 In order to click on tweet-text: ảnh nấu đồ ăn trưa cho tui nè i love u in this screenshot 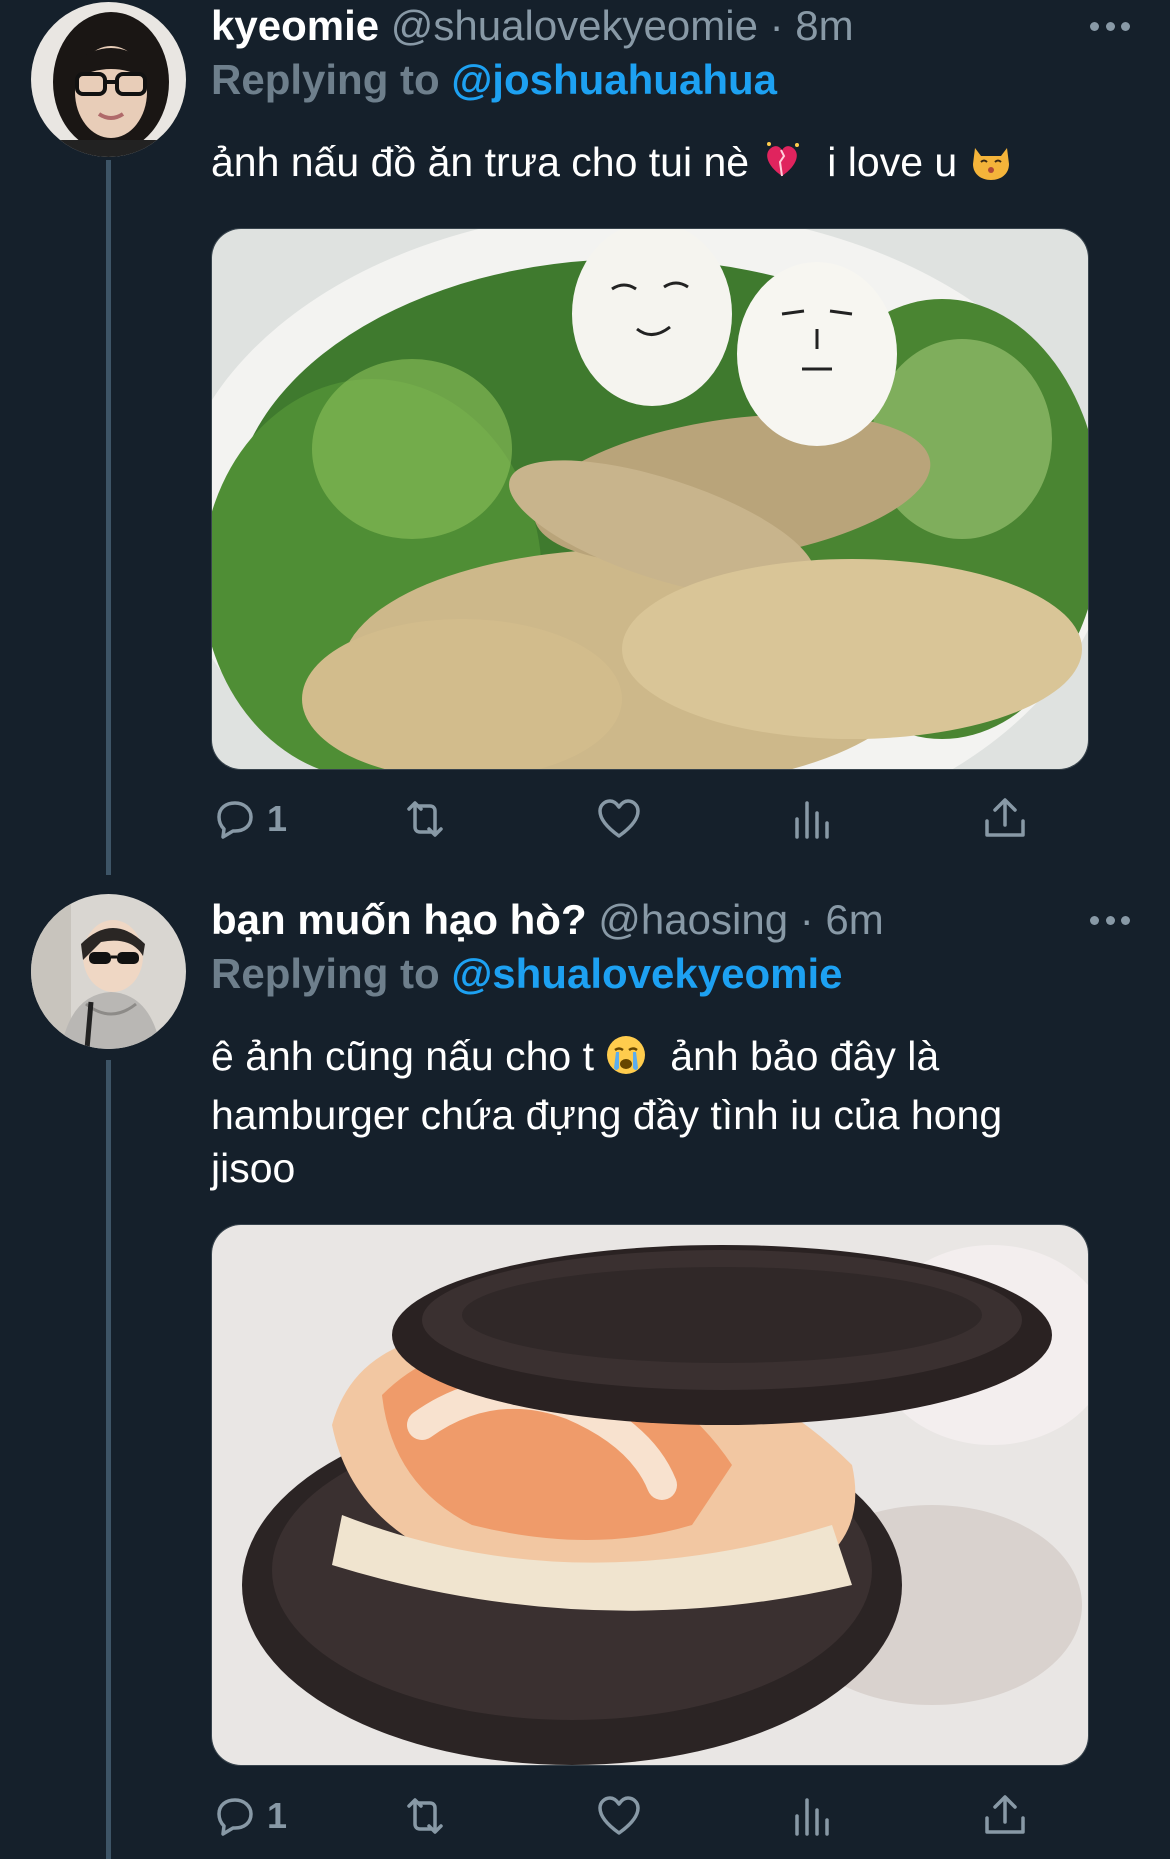, I will do `click(661, 165)`.